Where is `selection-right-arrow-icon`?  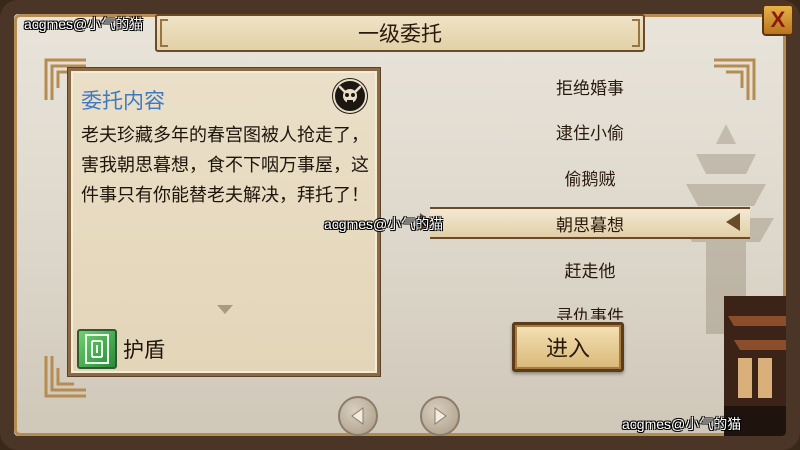
selection-right-arrow-icon is located at coordinates (733, 222).